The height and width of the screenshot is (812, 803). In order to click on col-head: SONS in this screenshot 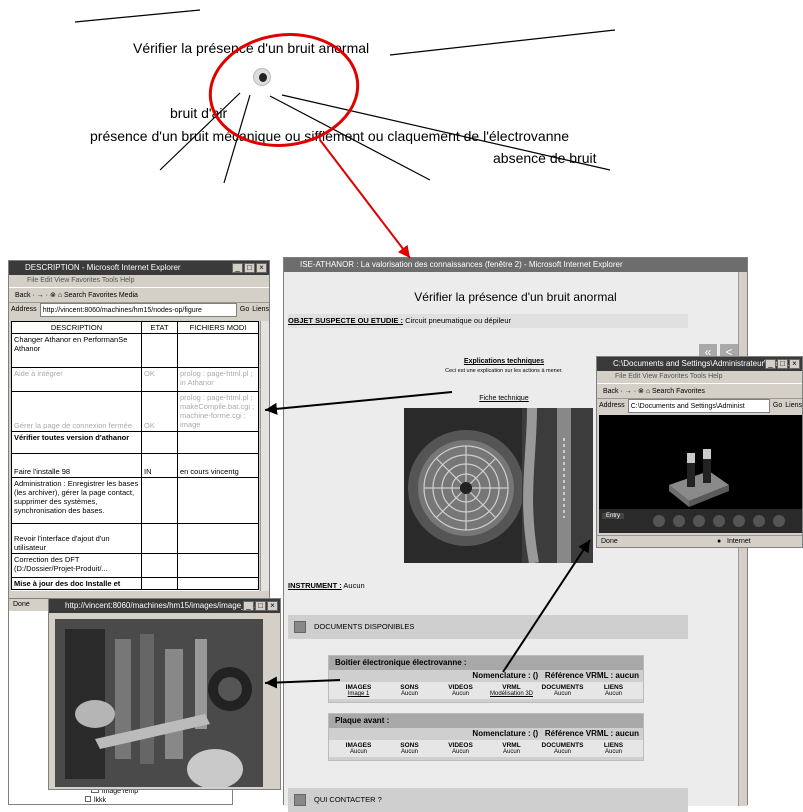, I will do `click(409, 687)`.